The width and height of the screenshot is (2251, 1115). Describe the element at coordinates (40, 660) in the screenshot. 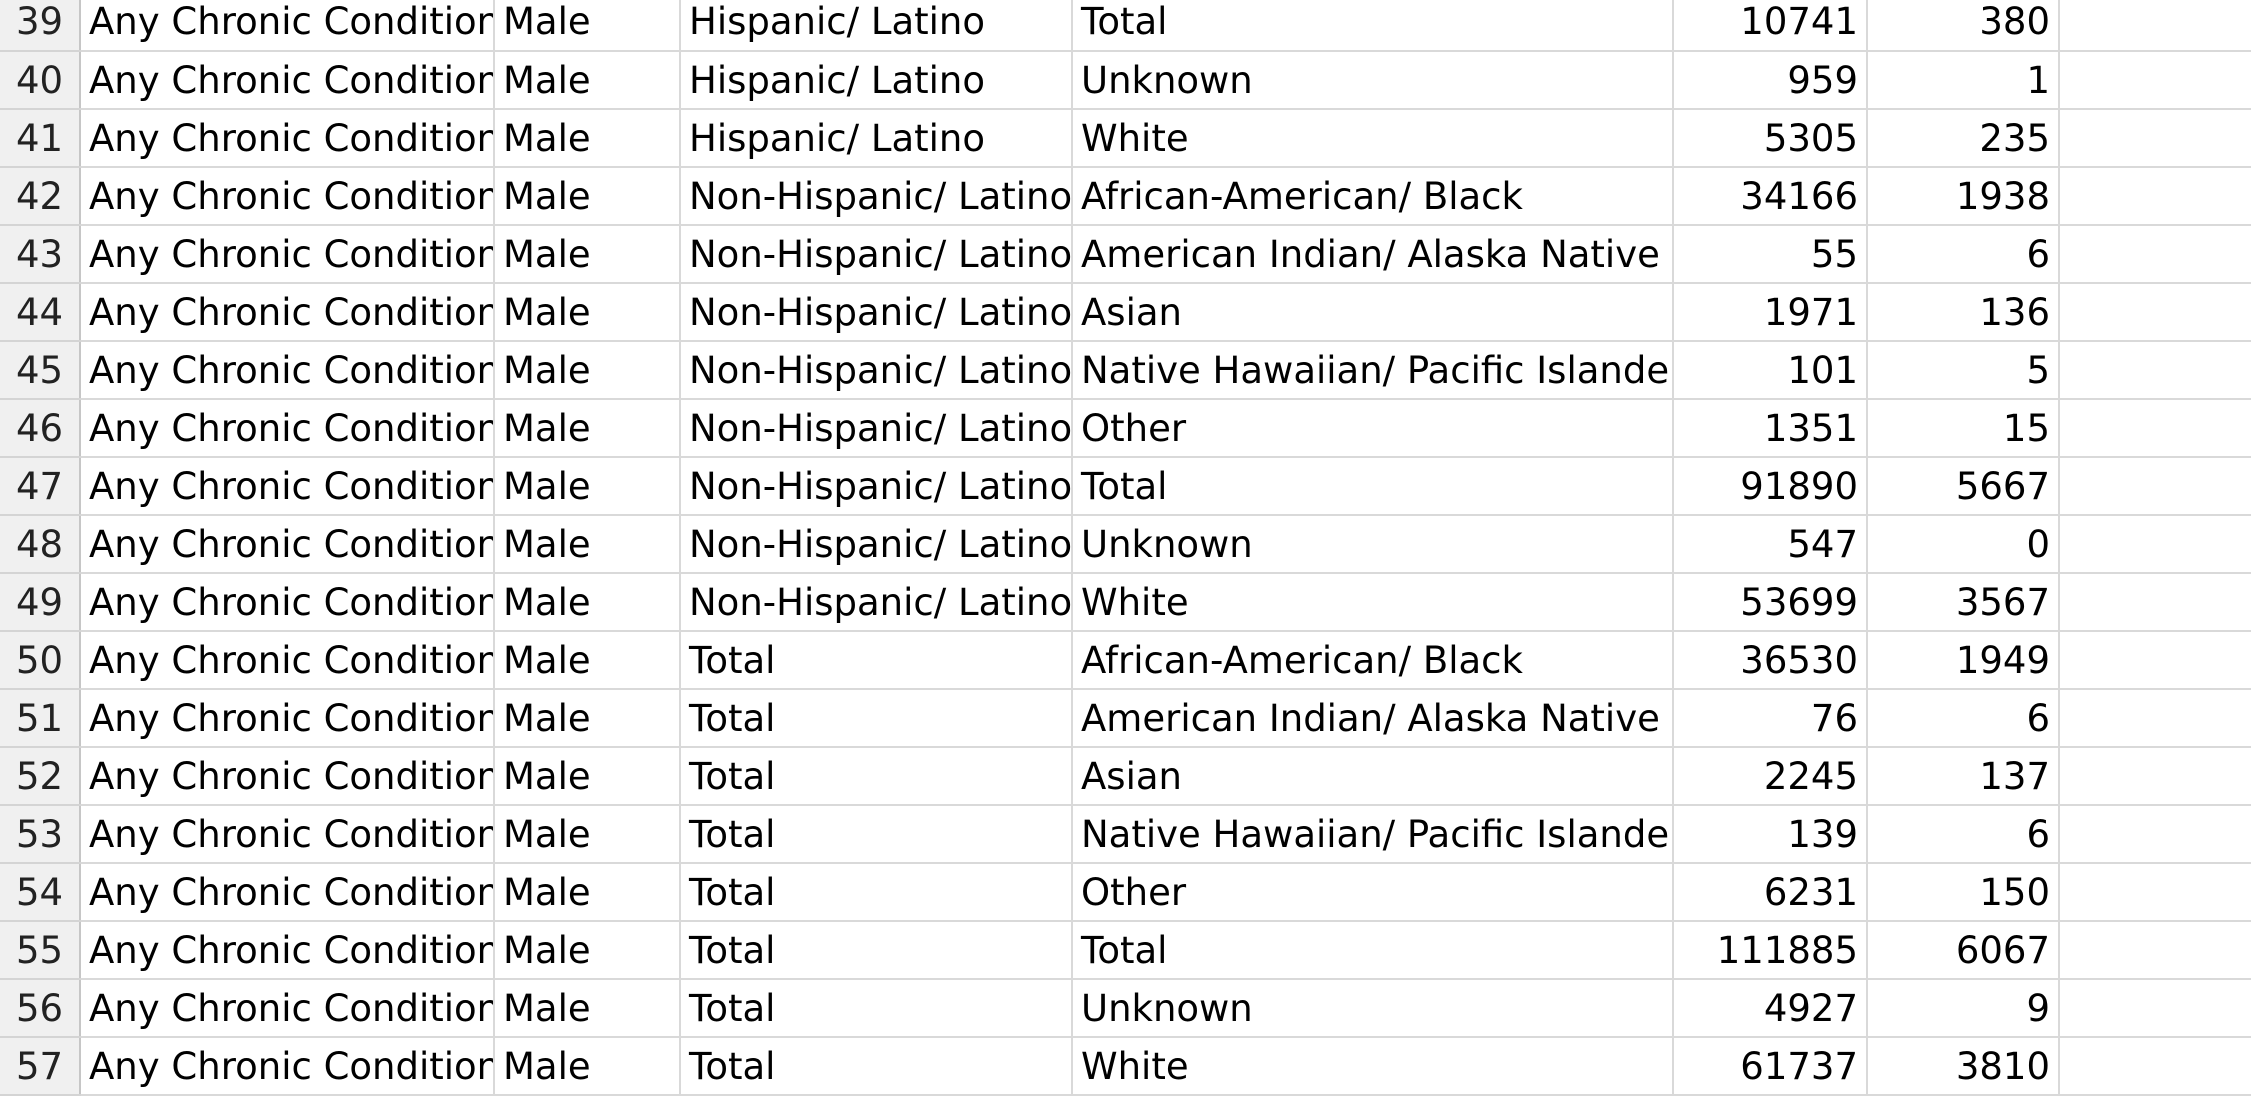

I see `row-header: 50` at that location.